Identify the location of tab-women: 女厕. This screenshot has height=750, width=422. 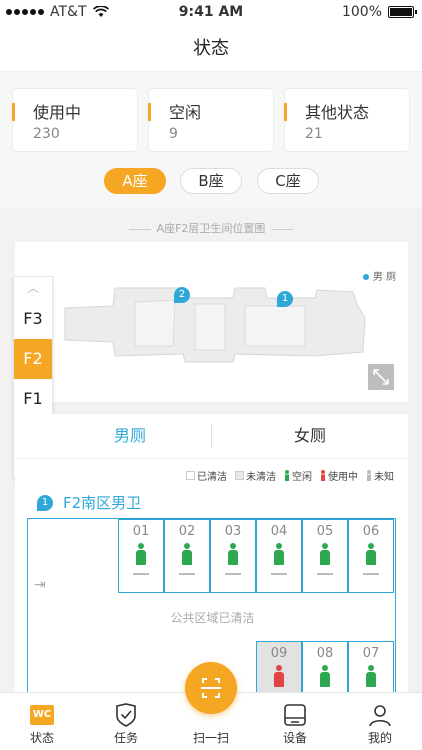
(310, 436).